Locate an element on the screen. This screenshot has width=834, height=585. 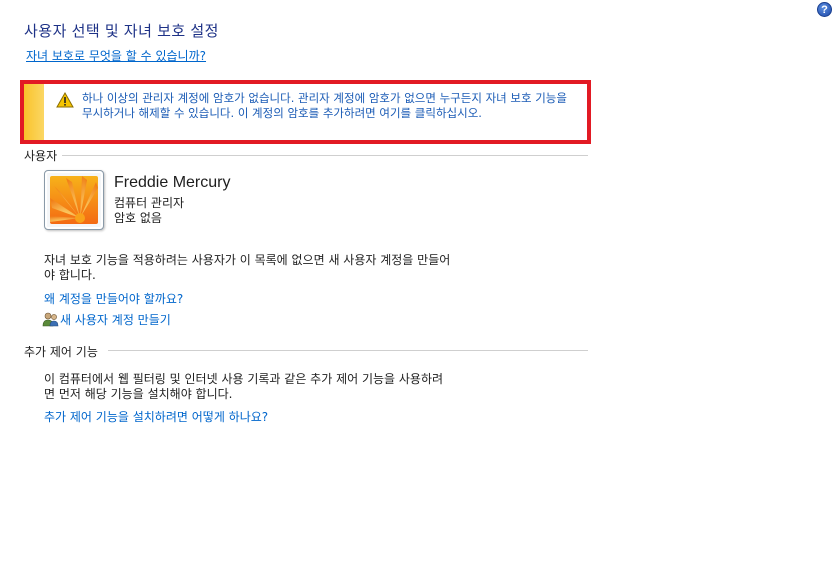
users-section-label: 사용자 is located at coordinates (41, 156).